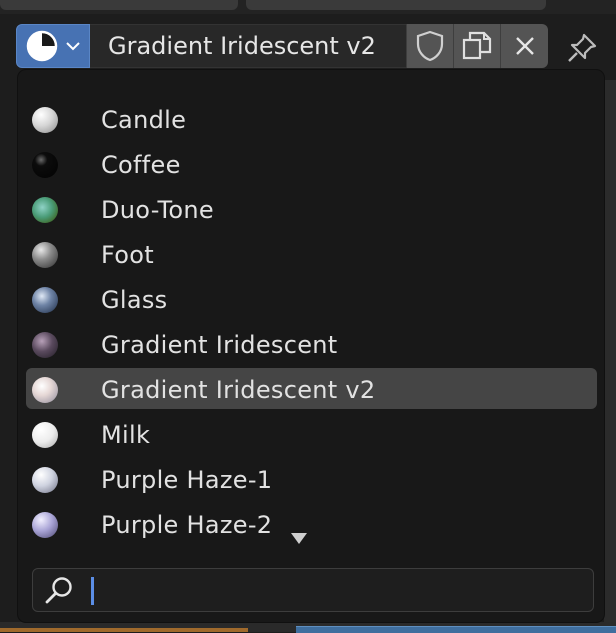  I want to click on matcap-item-label: Duo-Tone, so click(157, 209).